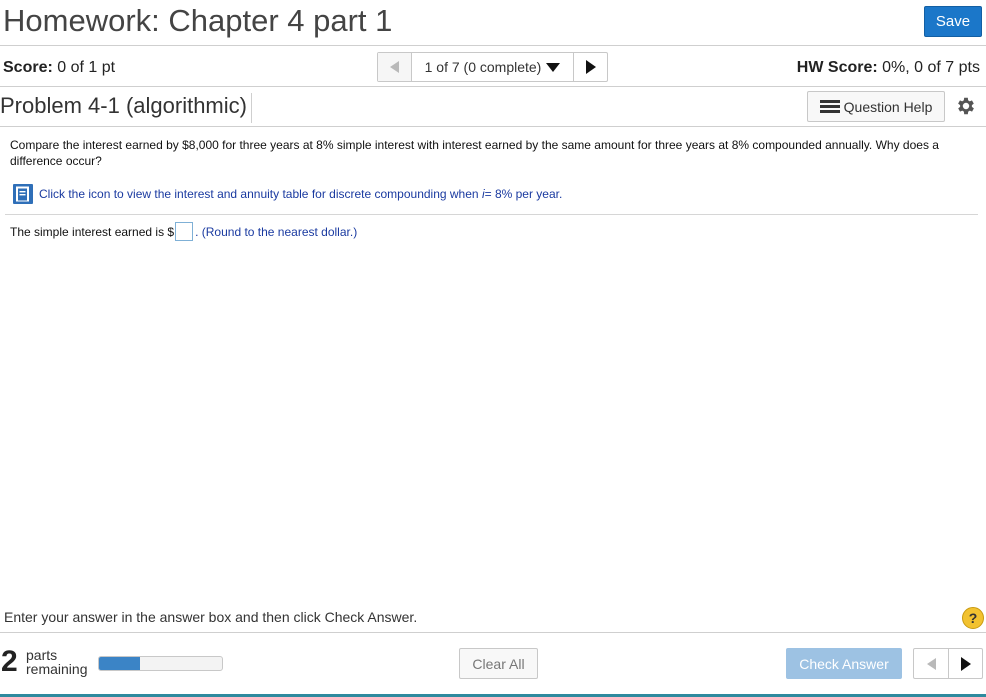  I want to click on hw-score: HW Score: 0%, 0 of 7 pts, so click(888, 68).